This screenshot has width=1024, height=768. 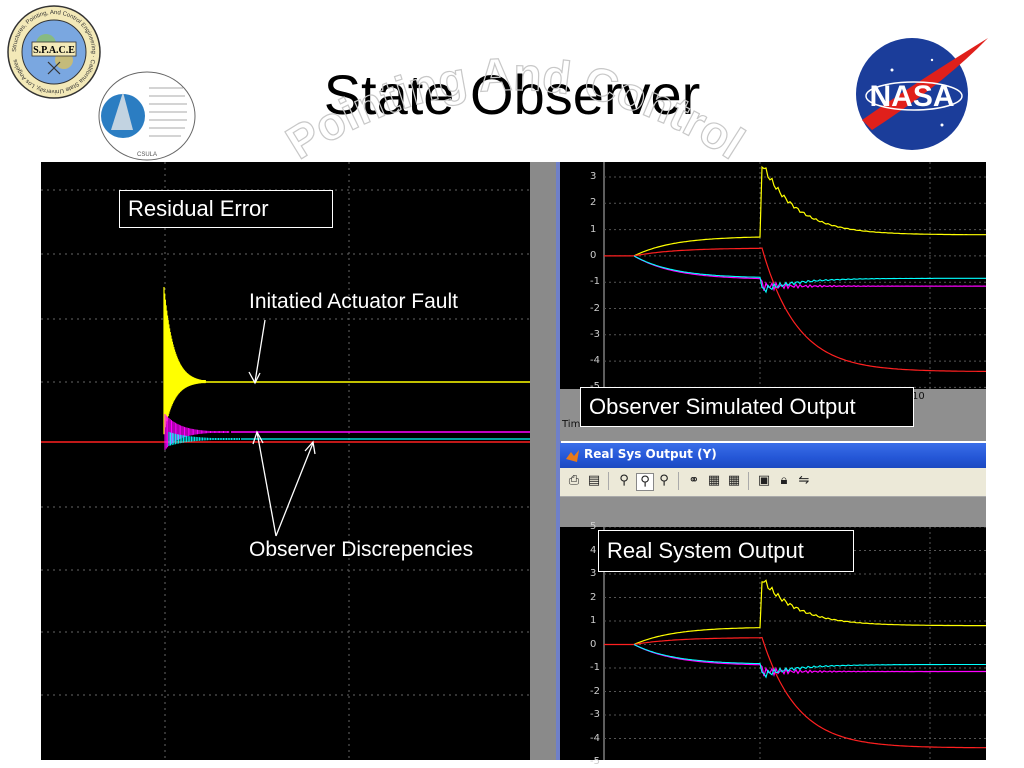 What do you see at coordinates (574, 481) in the screenshot?
I see `print-icon: ⎙` at bounding box center [574, 481].